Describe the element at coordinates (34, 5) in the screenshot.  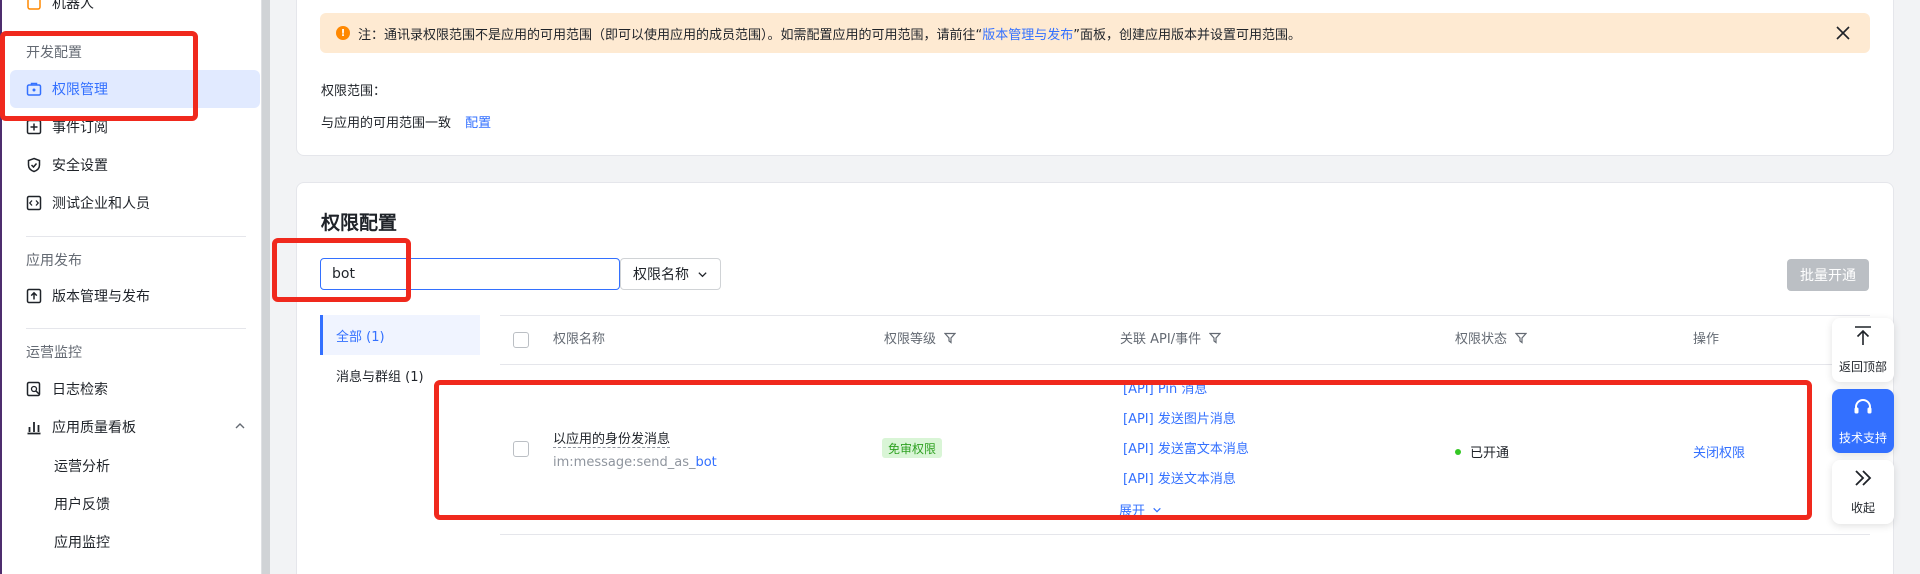
I see `bot-icon` at that location.